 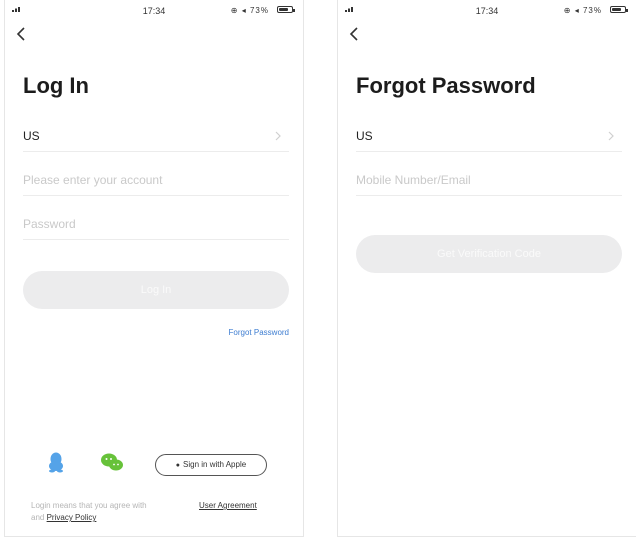 What do you see at coordinates (215, 464) in the screenshot?
I see `apple-button-label: Sign in with Apple` at bounding box center [215, 464].